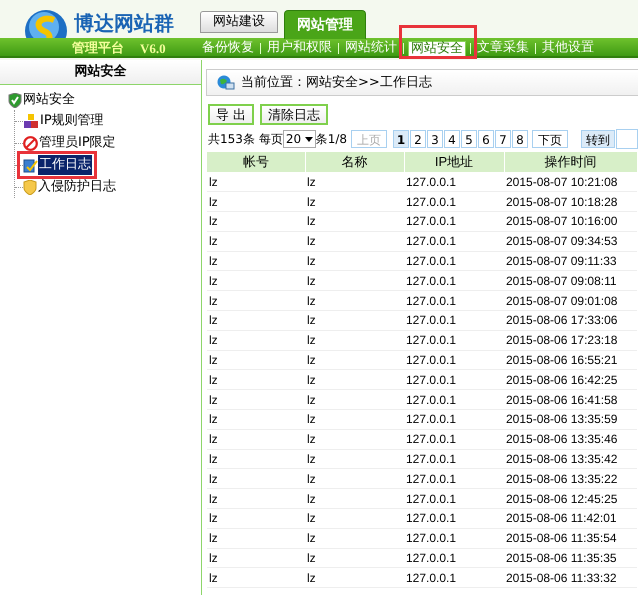 This screenshot has height=595, width=638. I want to click on shield-check-icon, so click(15, 100).